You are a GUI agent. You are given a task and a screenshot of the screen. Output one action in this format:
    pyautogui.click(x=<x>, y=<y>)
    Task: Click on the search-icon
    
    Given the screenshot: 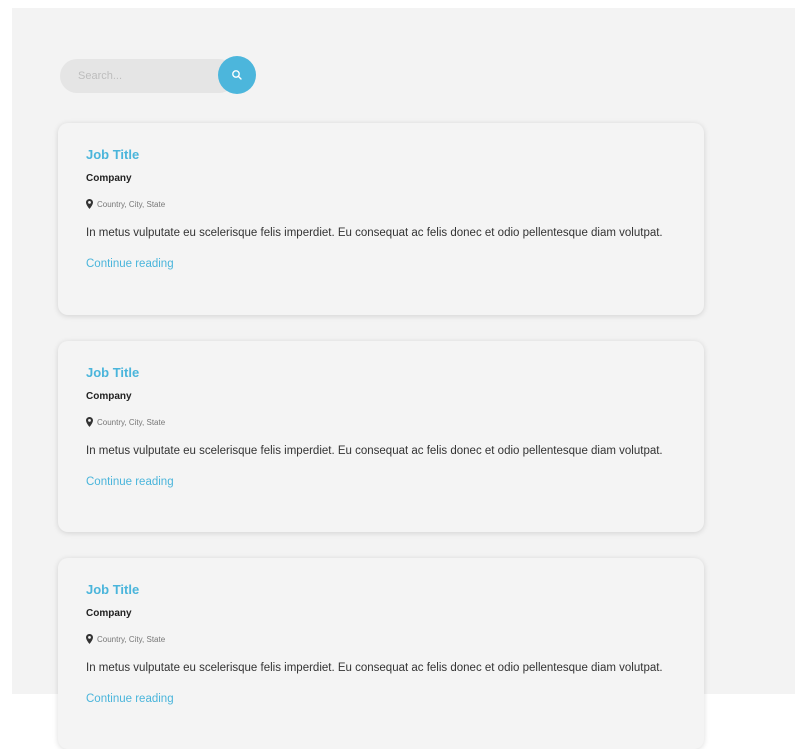 What is the action you would take?
    pyautogui.click(x=237, y=75)
    